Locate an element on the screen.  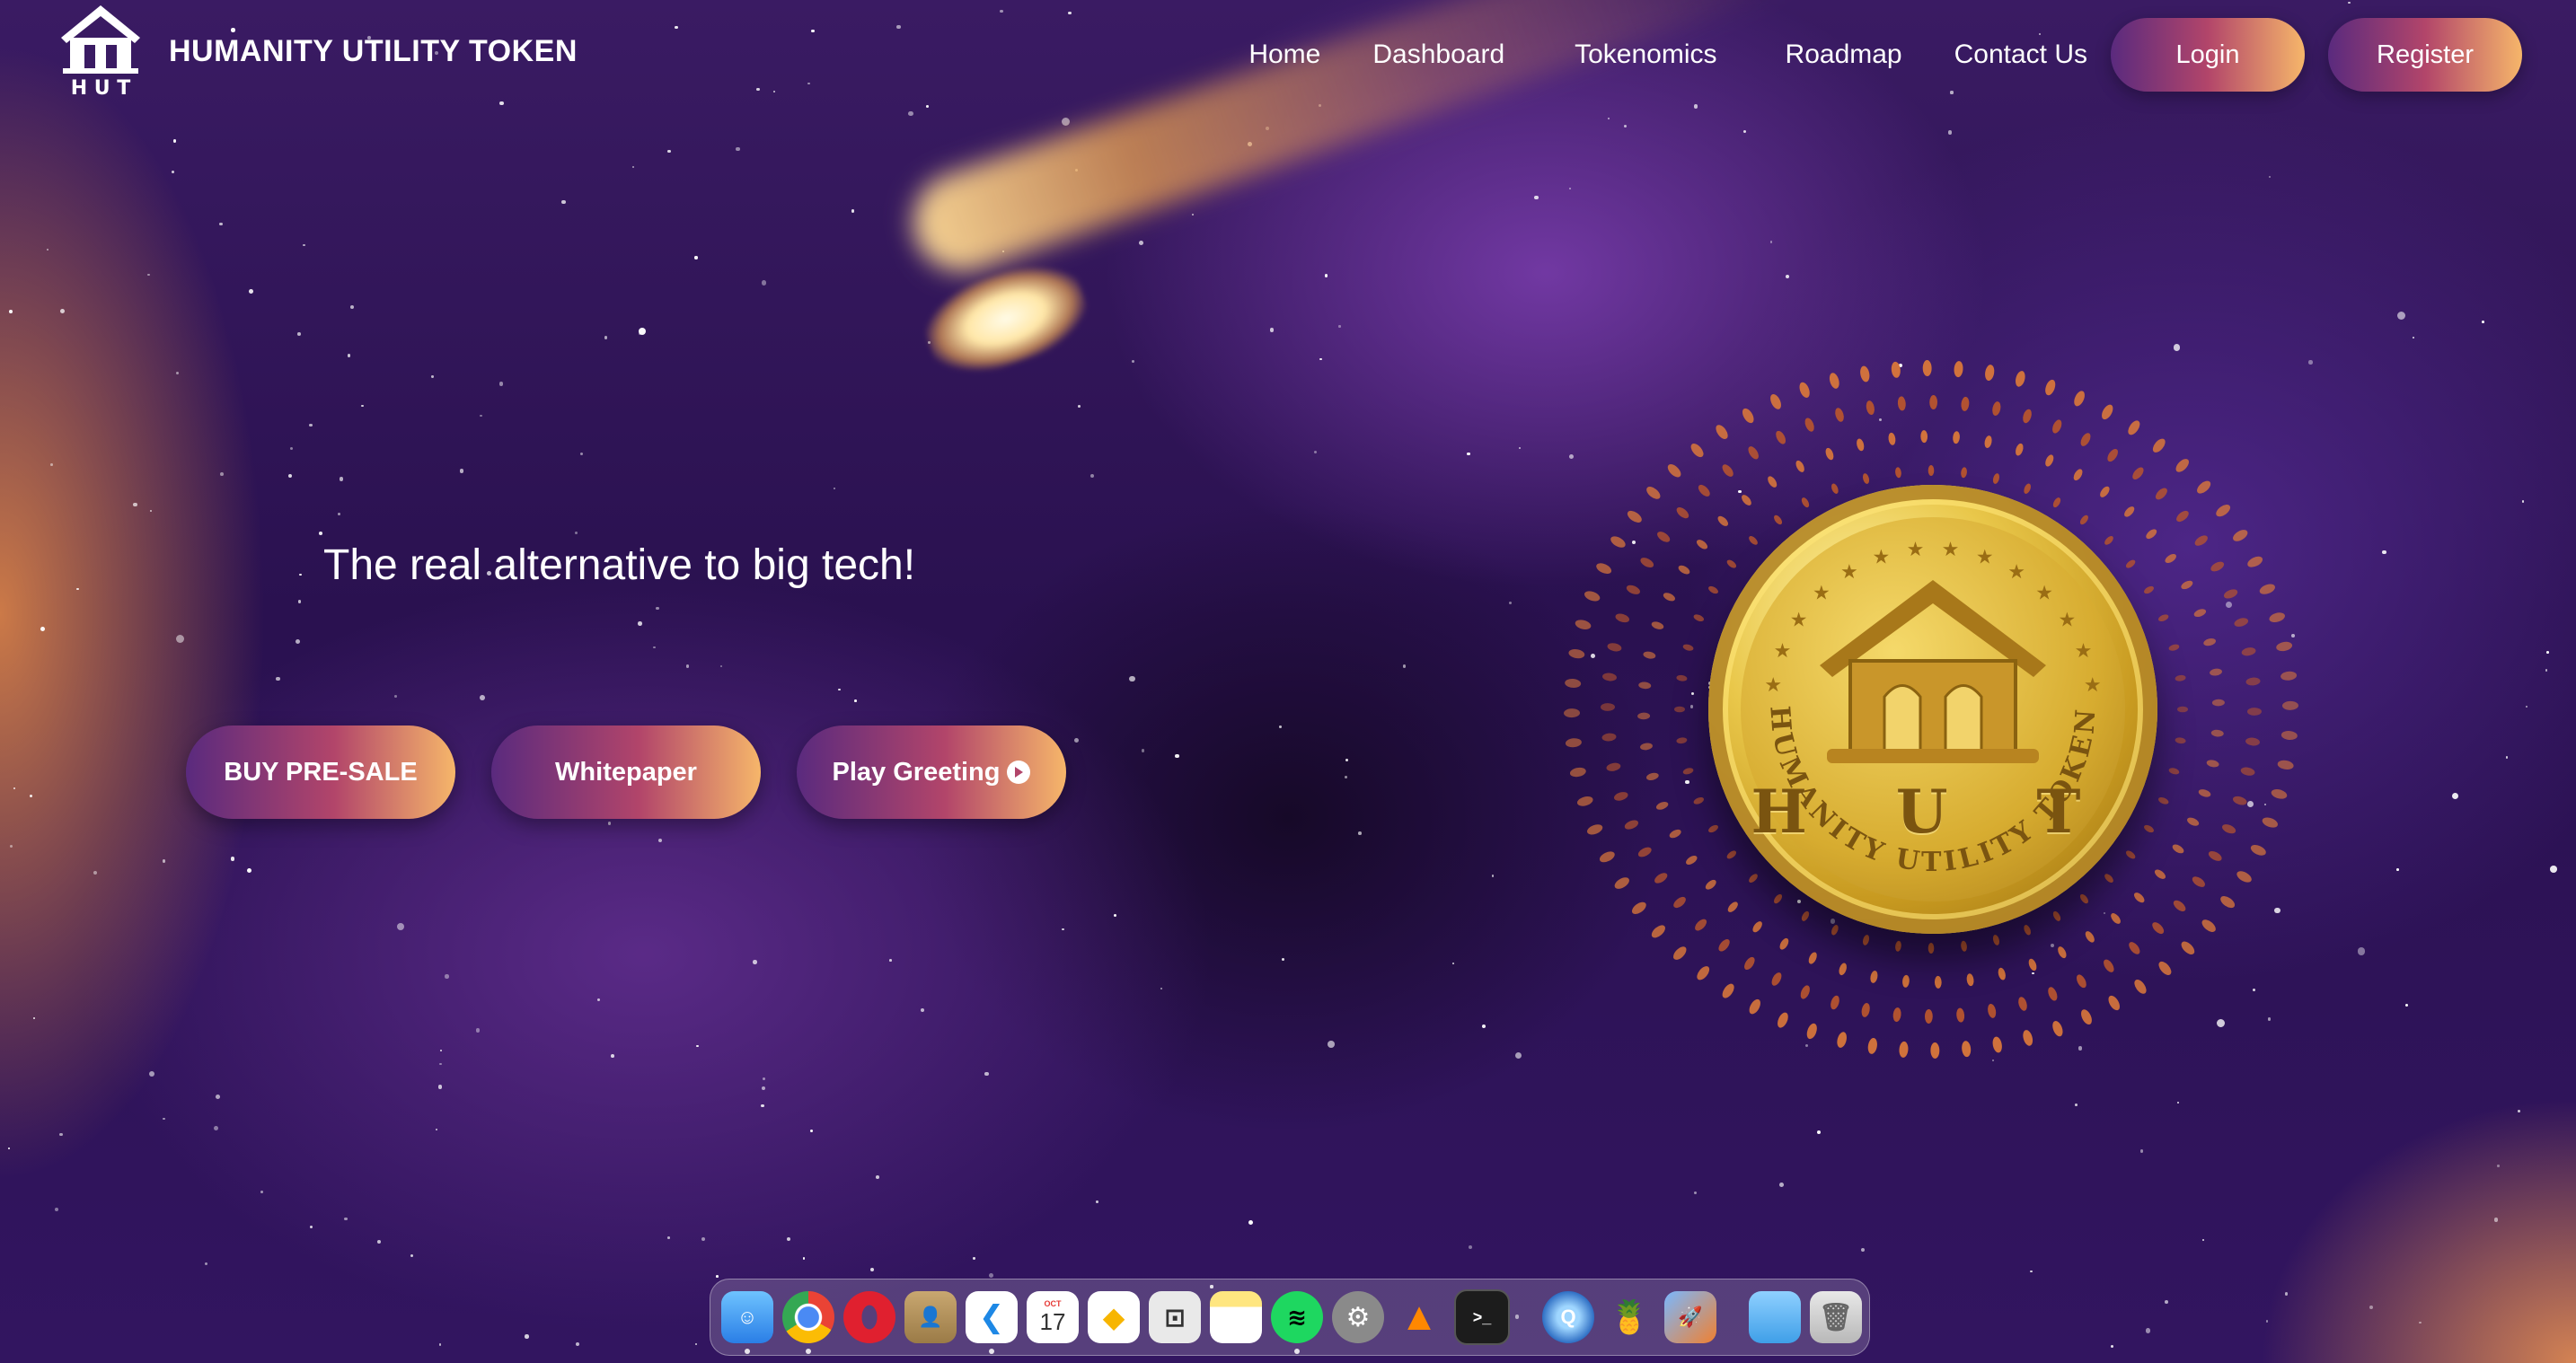
nav-contact-us: Contact Us is located at coordinates (2020, 55).